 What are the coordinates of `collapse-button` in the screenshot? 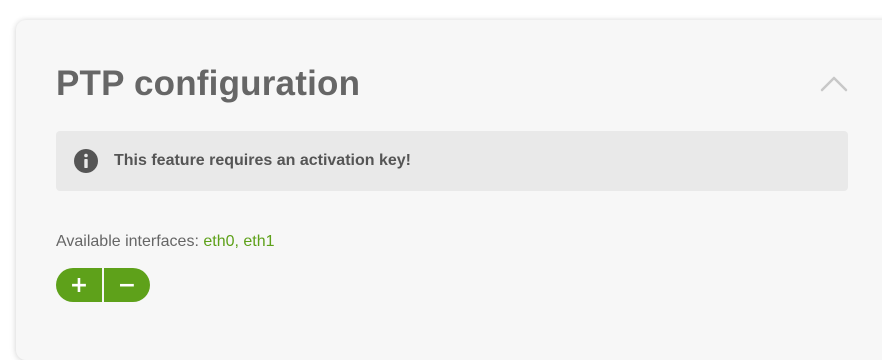 It's located at (834, 84).